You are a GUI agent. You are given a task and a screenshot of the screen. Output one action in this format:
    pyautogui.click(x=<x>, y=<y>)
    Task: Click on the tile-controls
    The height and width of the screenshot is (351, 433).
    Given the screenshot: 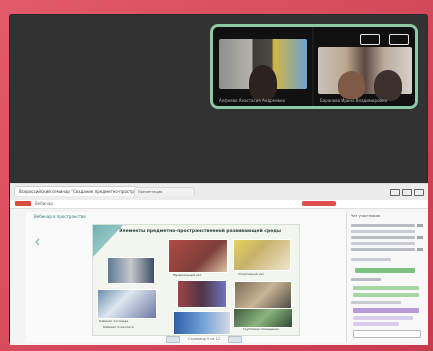 What is the action you would take?
    pyautogui.click(x=384, y=39)
    